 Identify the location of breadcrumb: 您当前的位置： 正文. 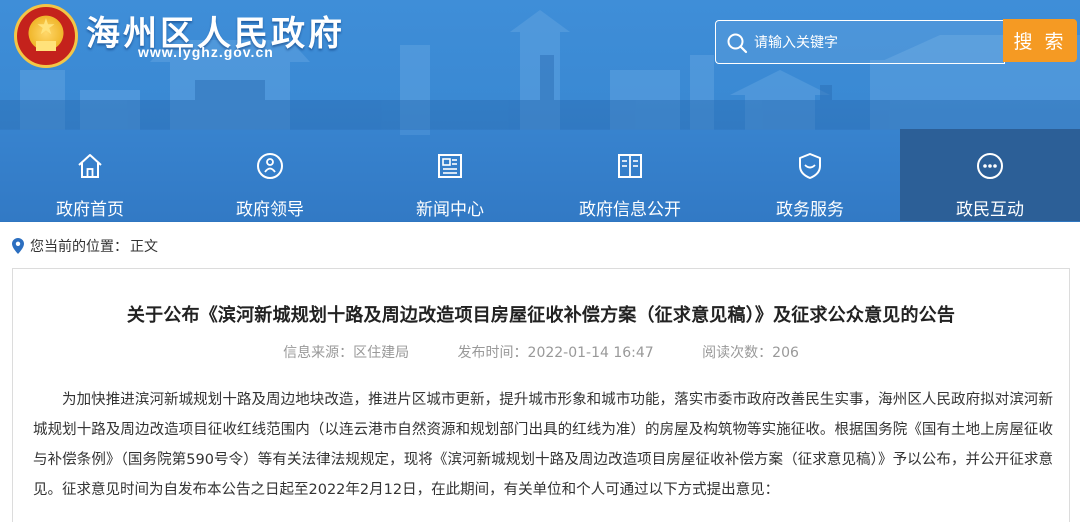
(89, 246).